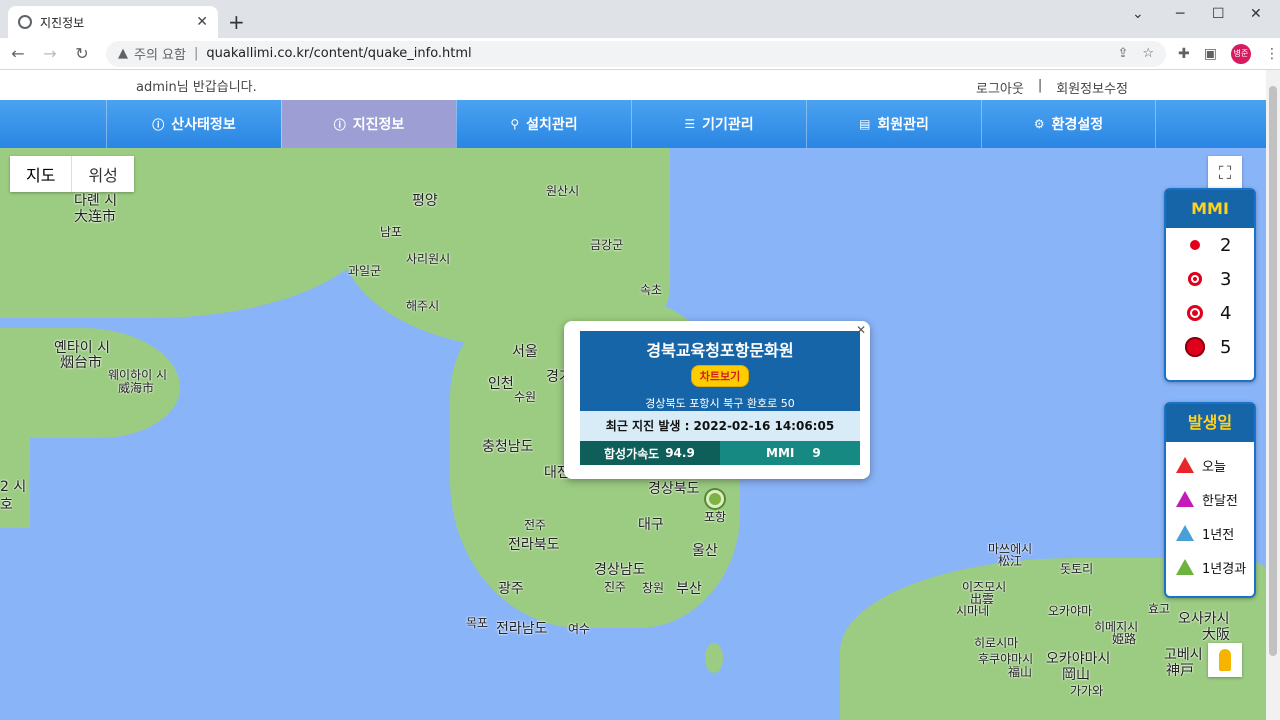 This screenshot has height=720, width=1280. What do you see at coordinates (477, 623) in the screenshot?
I see `map-label: 목포` at bounding box center [477, 623].